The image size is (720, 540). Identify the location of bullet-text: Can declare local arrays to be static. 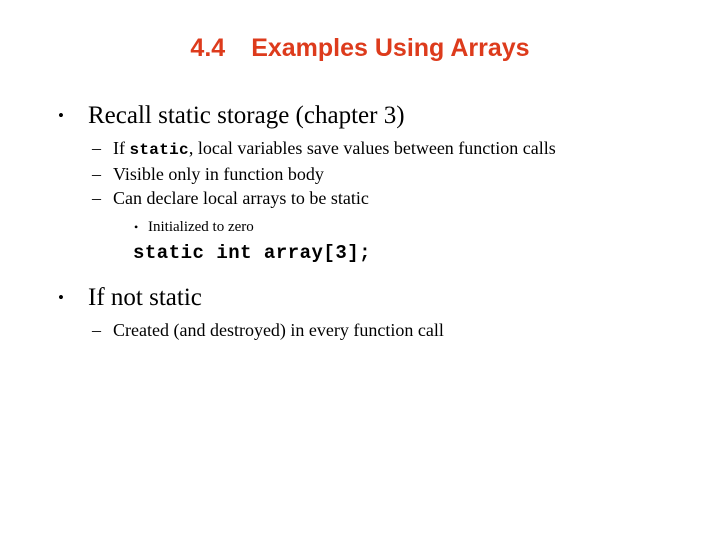
(241, 198).